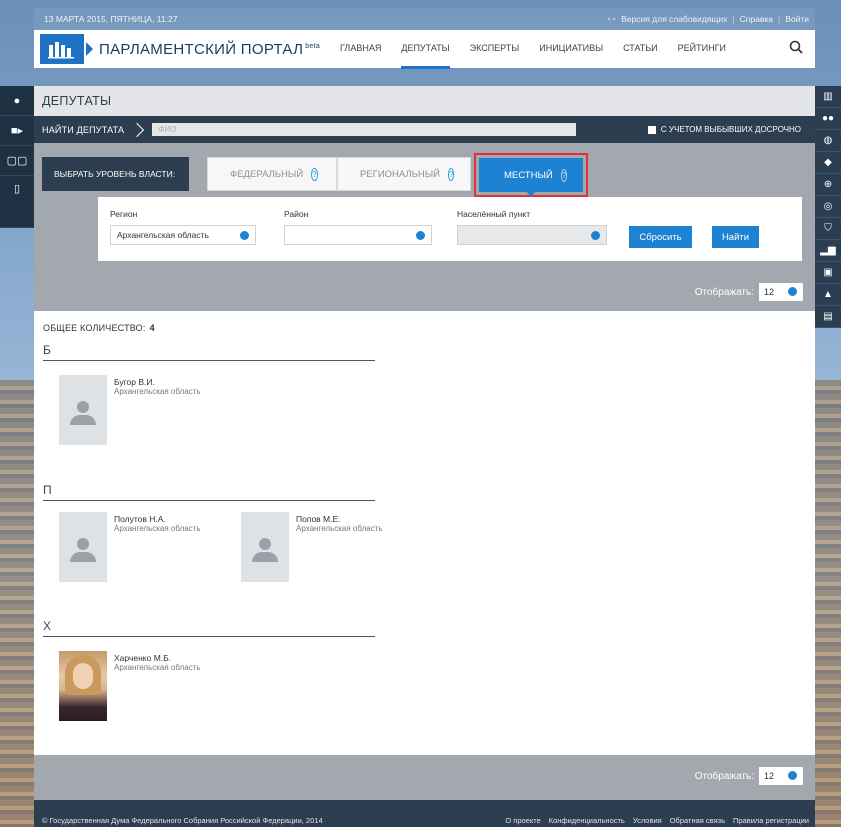  What do you see at coordinates (424, 777) in the screenshot?
I see `bottom-paging-bar: Отображать: 12` at bounding box center [424, 777].